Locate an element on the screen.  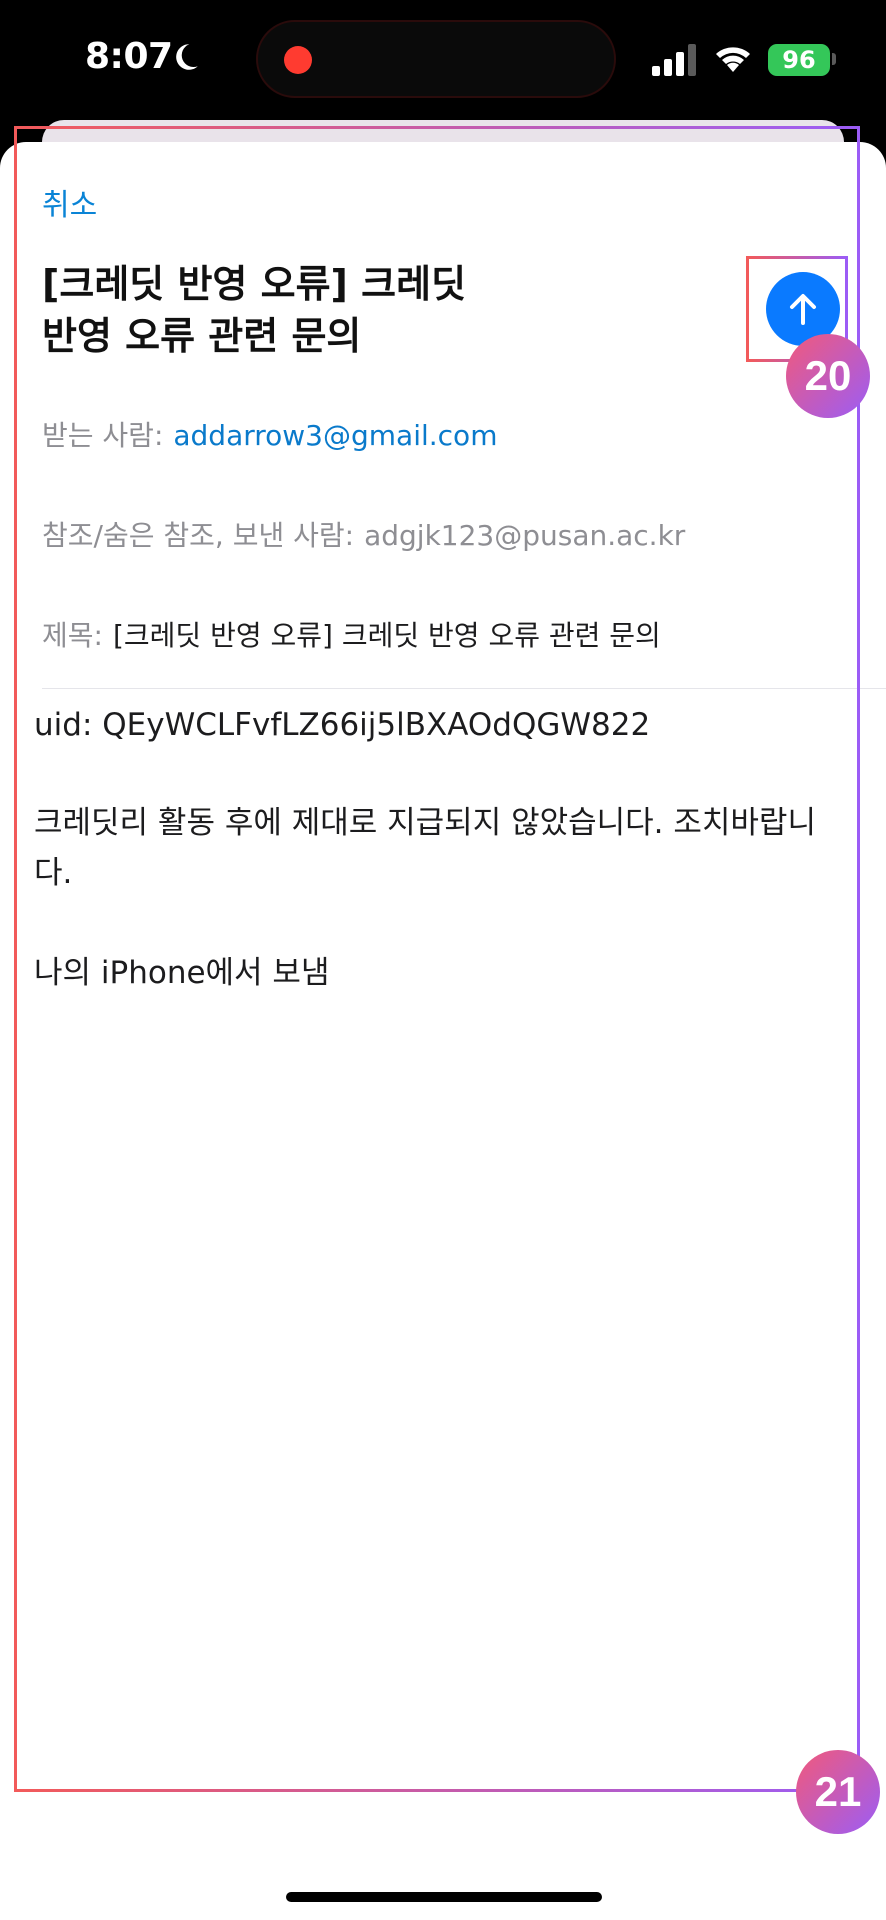
to-recipient: addarrow3@gmail.com is located at coordinates (335, 435).